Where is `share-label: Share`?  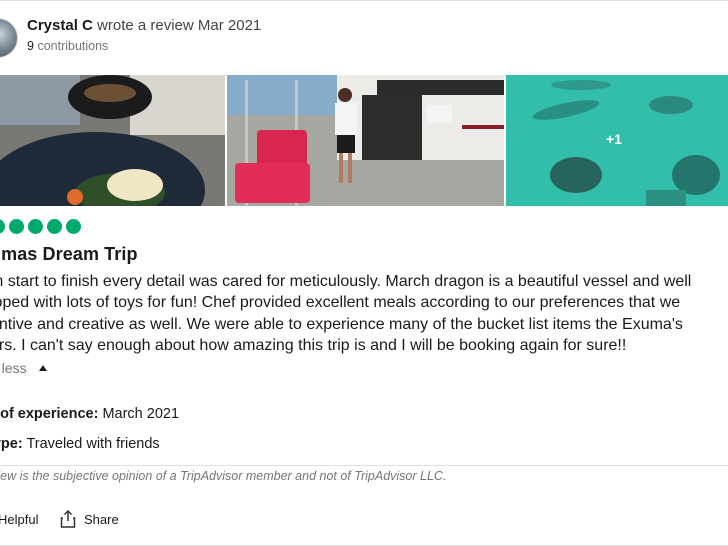
share-label: Share is located at coordinates (101, 519).